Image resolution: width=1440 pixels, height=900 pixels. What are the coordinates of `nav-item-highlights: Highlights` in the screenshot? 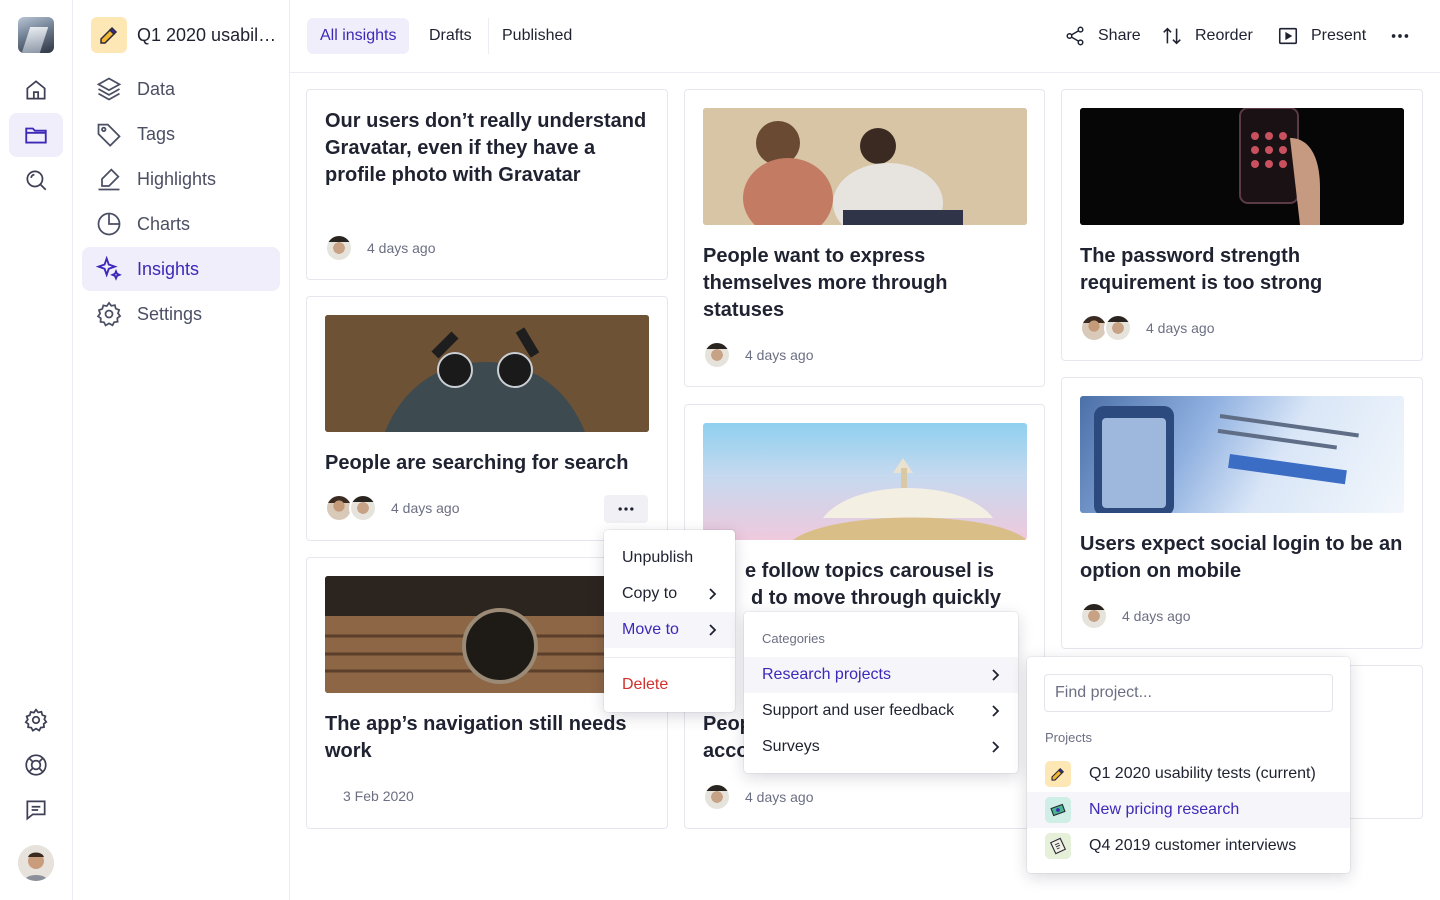 It's located at (181, 179).